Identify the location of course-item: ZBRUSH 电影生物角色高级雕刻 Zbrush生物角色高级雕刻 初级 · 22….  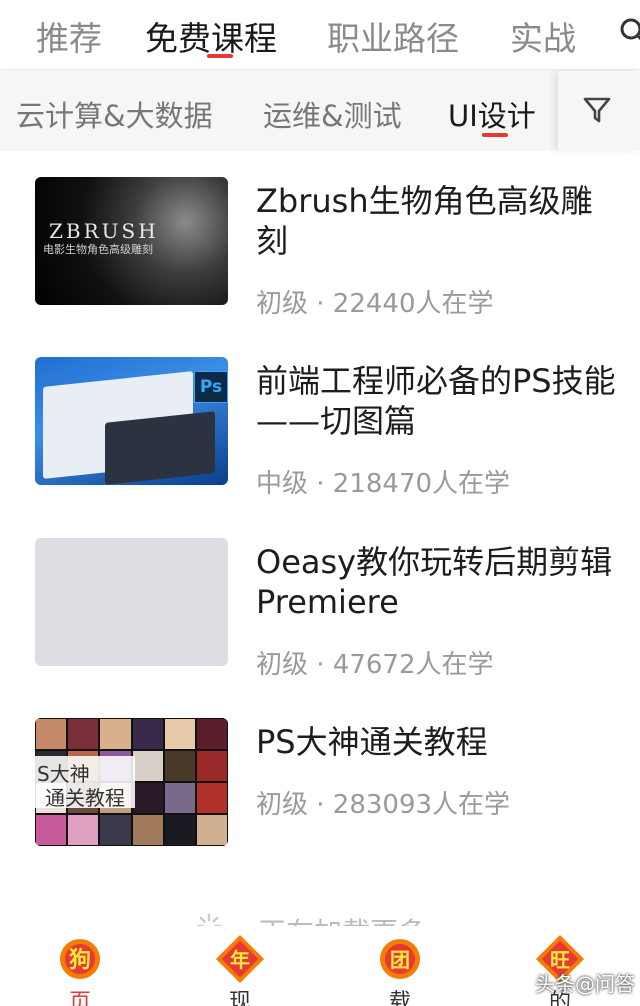
(320, 248).